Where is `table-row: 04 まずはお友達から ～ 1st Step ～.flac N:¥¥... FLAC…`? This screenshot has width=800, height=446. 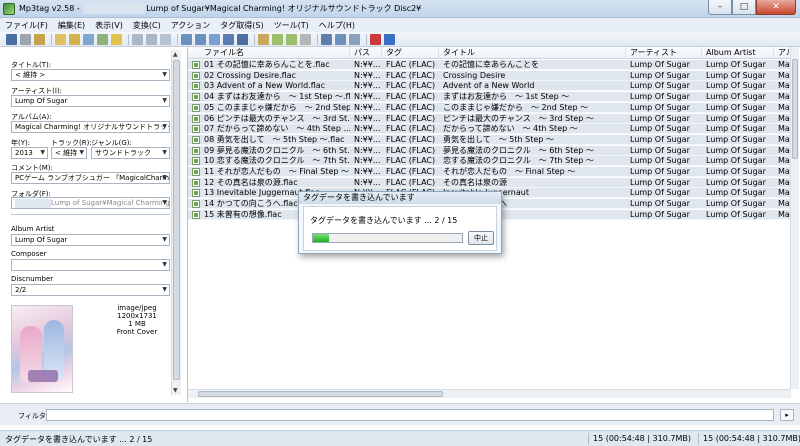 table-row: 04 まずはお友達から ～ 1st Step ～.flac N:¥¥... FLAC… is located at coordinates (489, 97).